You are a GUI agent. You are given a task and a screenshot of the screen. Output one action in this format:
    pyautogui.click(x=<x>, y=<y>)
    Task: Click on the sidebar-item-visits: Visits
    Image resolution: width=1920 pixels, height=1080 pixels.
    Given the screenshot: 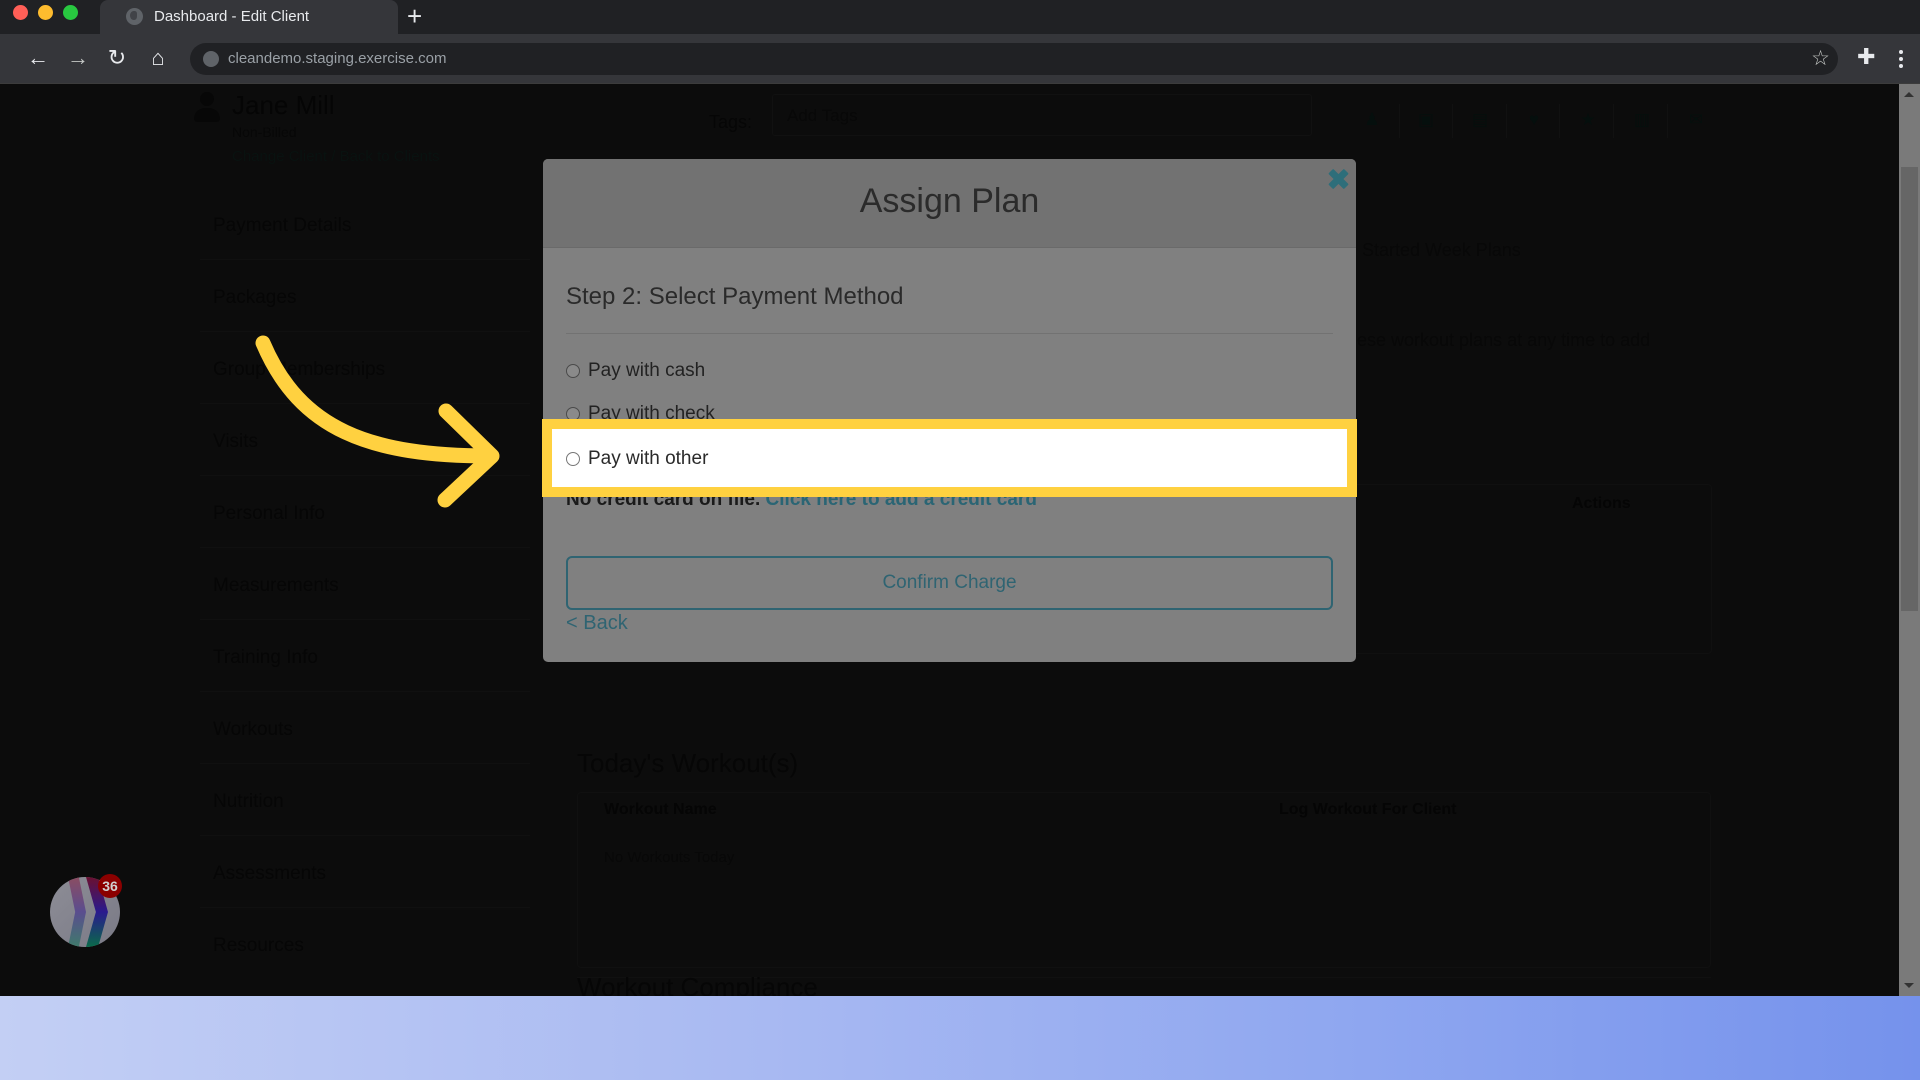 What is the action you would take?
    pyautogui.click(x=235, y=442)
    